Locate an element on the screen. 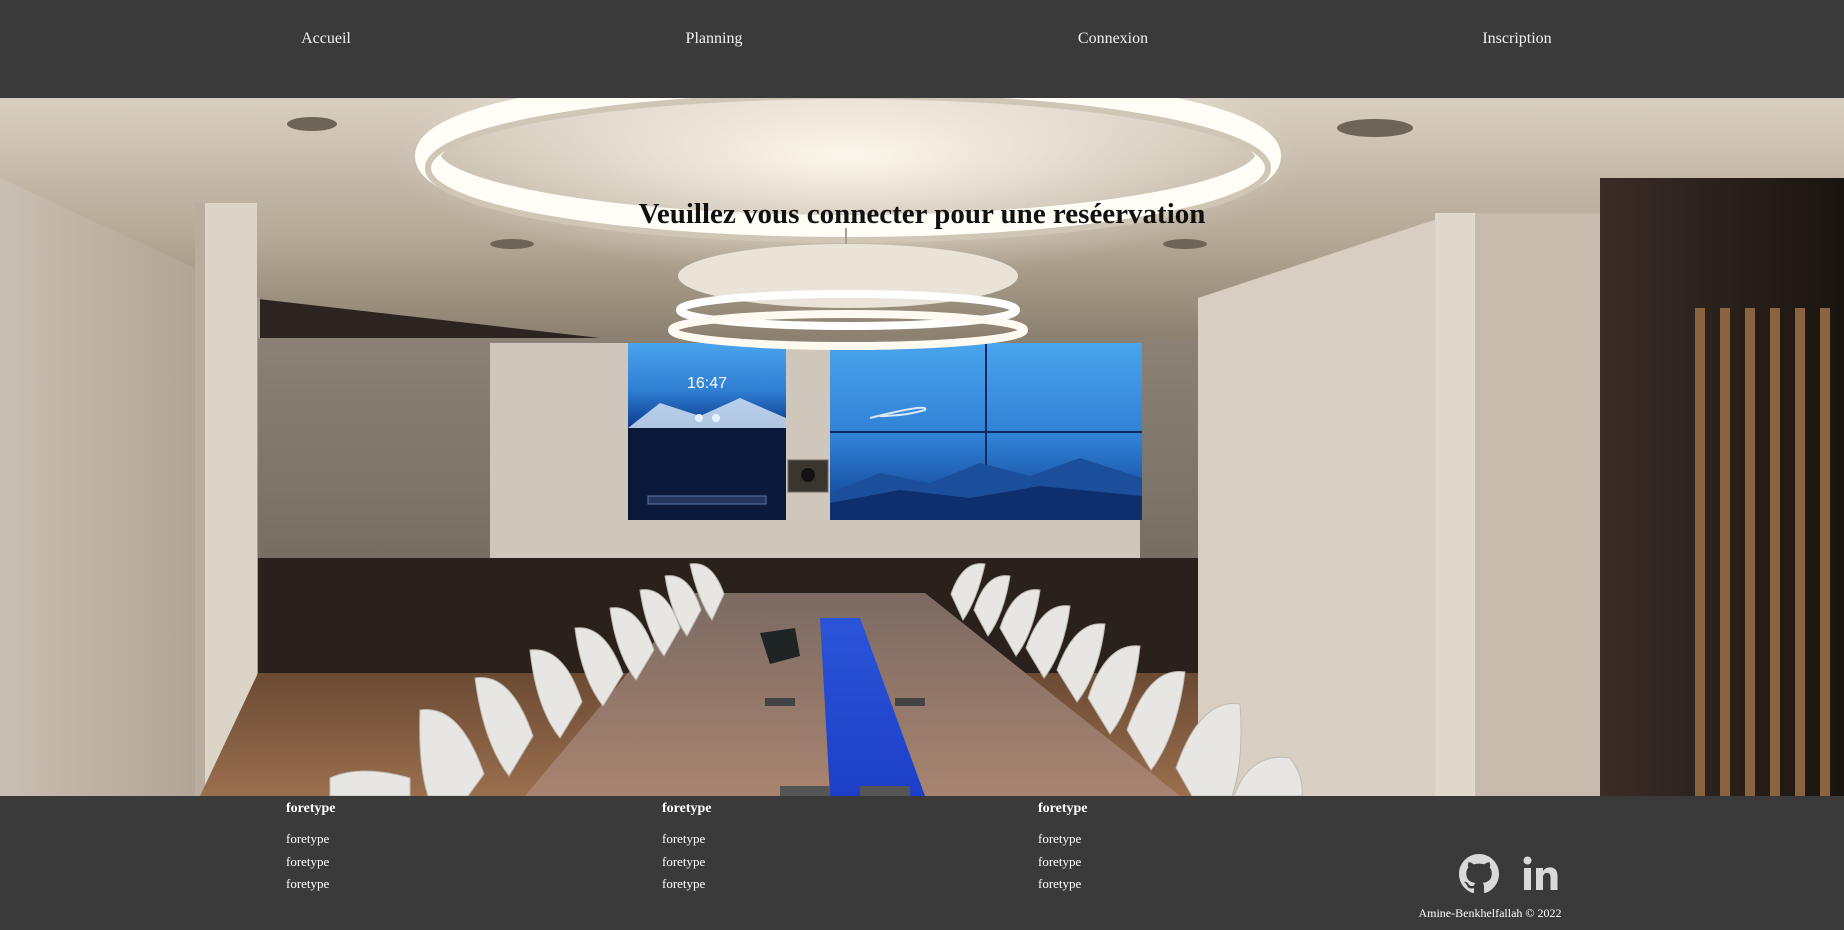 Image resolution: width=1844 pixels, height=930 pixels. nav-link-planning: Planning is located at coordinates (714, 39).